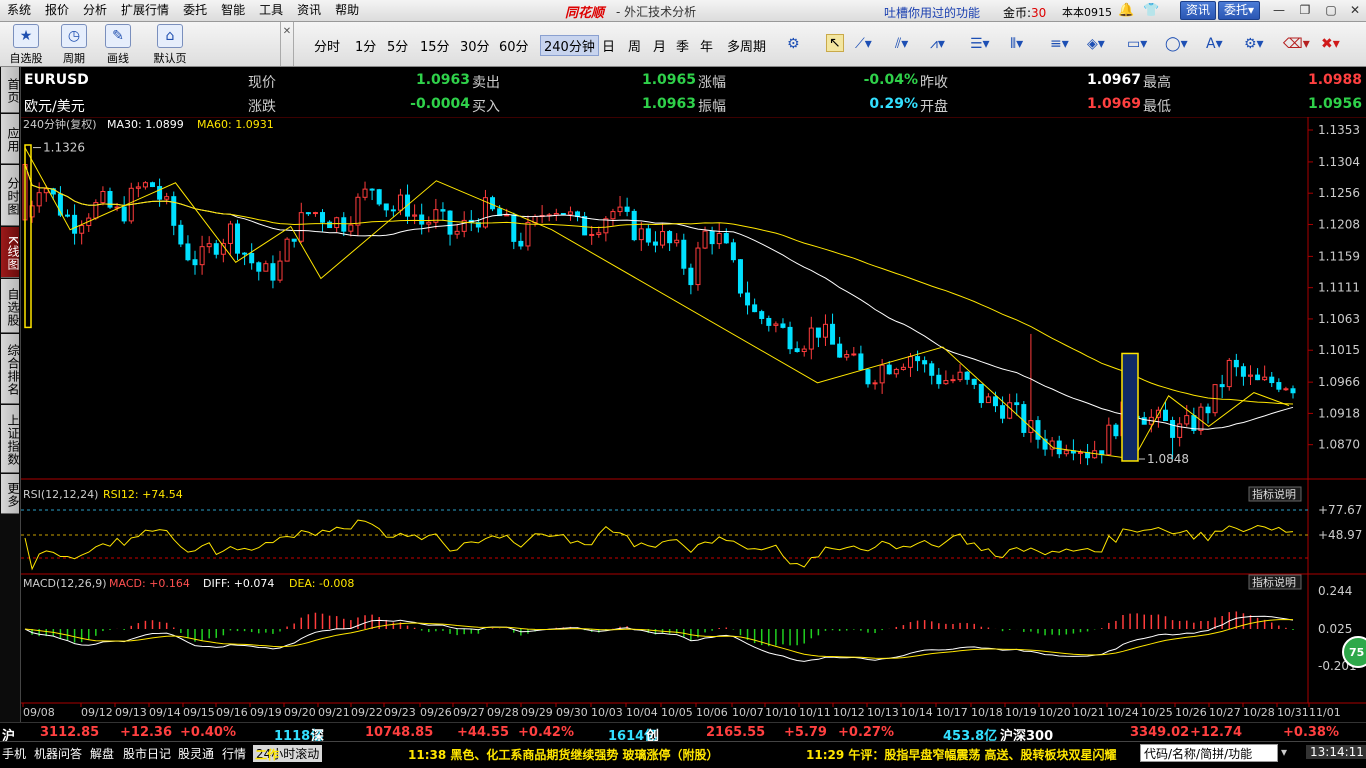 The height and width of the screenshot is (768, 1366). What do you see at coordinates (563, 754) in the screenshot?
I see `news-ticker-1: 11:38 黑色、化工系商品期货继续强势 玻璃涨停（附股）` at bounding box center [563, 754].